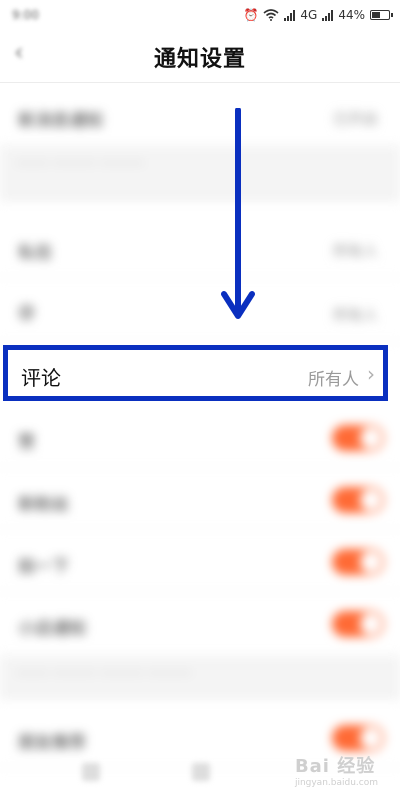 The image size is (400, 800). Describe the element at coordinates (35, 253) in the screenshot. I see `row-label: 私信` at that location.